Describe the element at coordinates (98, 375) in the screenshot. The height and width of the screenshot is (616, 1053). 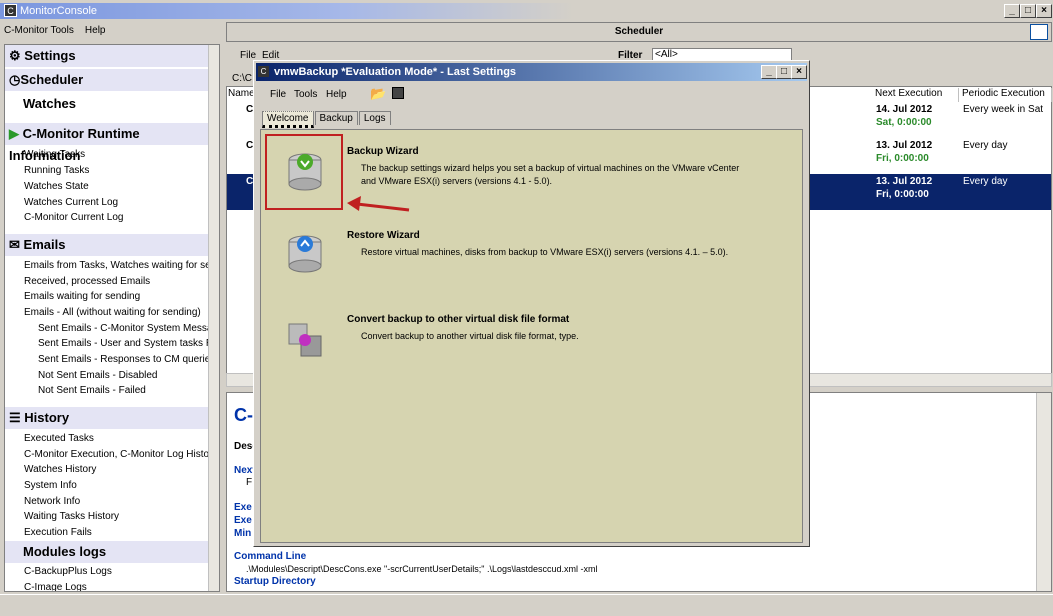
I see `sidebar-item-not-sent-disabled: Not Sent Emails - Disabled` at that location.